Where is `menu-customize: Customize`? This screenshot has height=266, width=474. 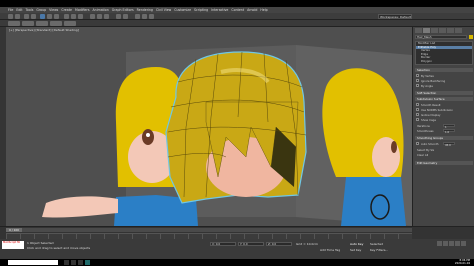 menu-customize: Customize is located at coordinates (182, 10).